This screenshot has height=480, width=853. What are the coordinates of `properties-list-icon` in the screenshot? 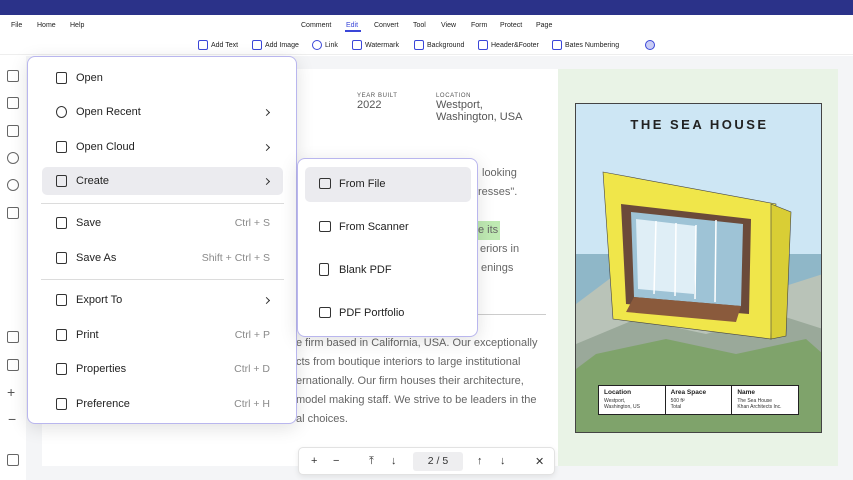 It's located at (61, 369).